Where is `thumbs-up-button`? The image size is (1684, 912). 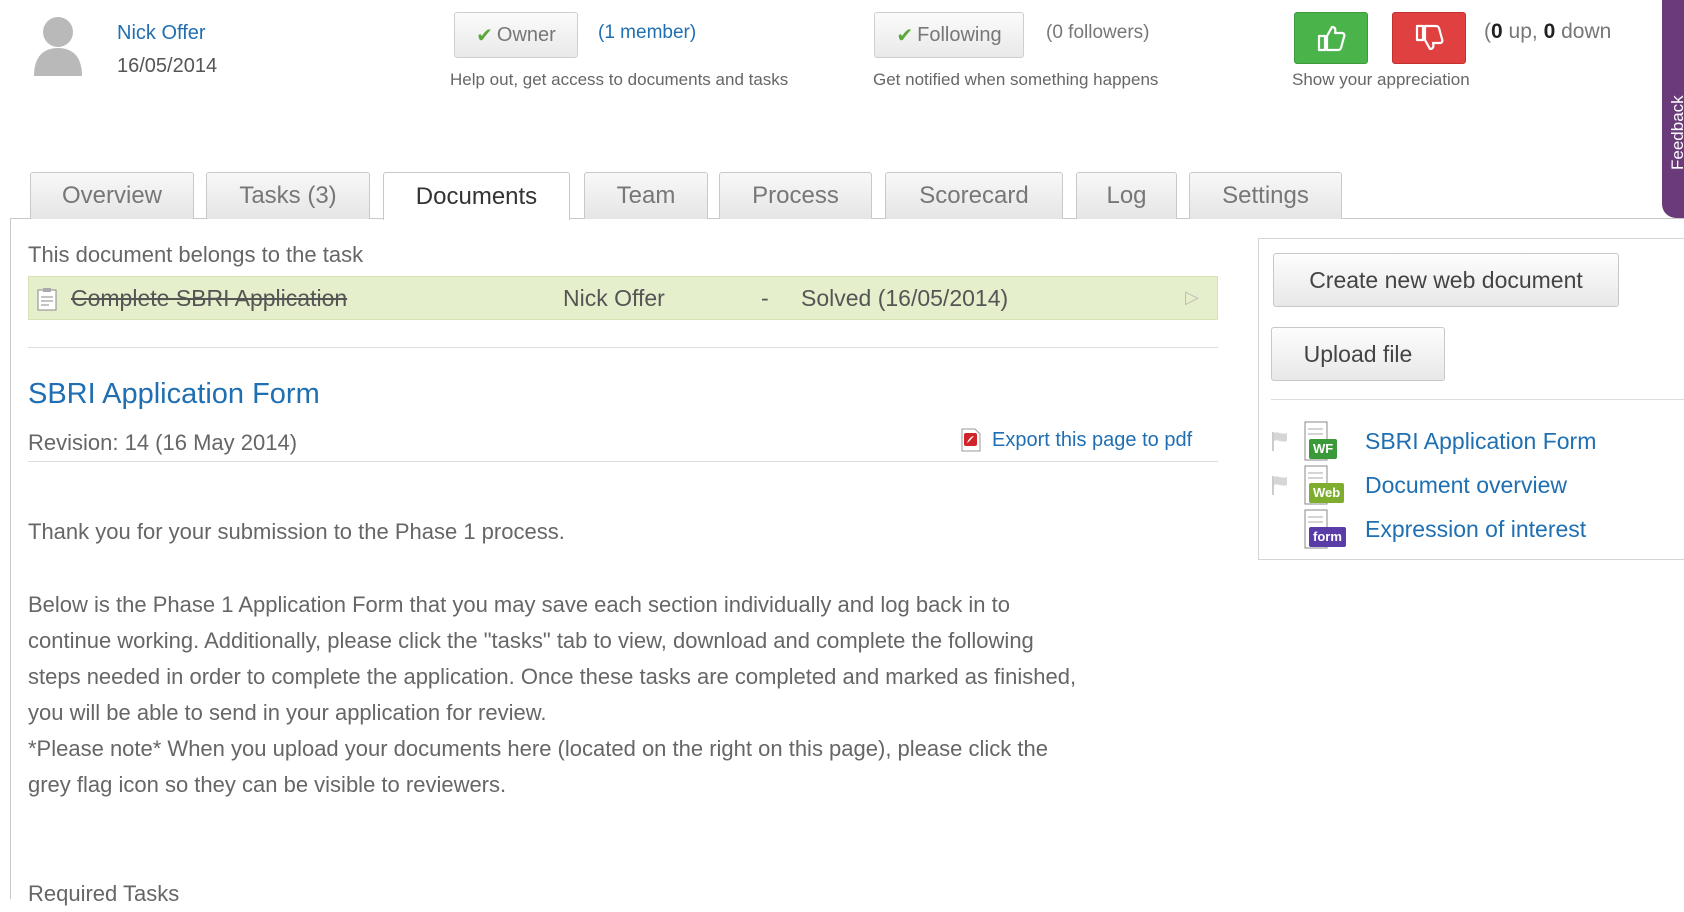
thumbs-up-button is located at coordinates (1331, 38).